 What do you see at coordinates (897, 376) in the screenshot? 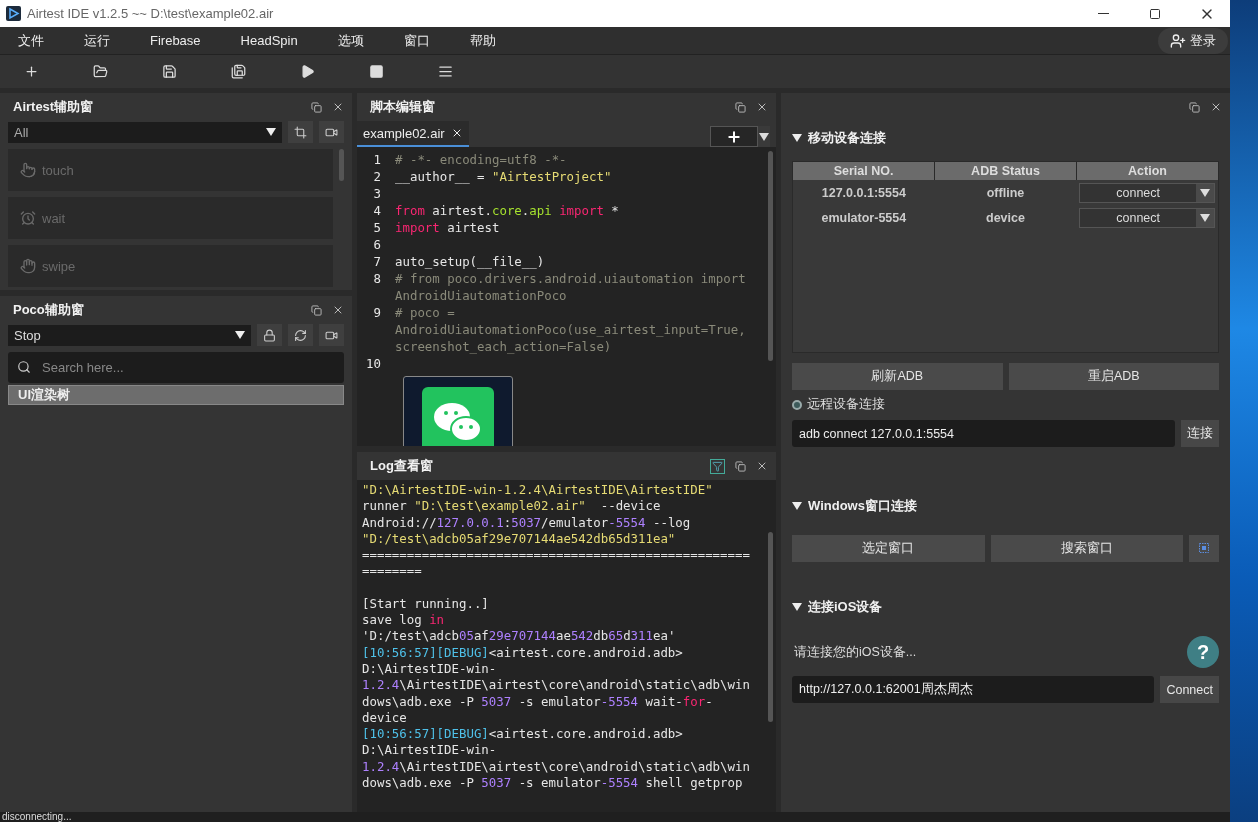
I see `adb-button: 刷新ADB` at bounding box center [897, 376].